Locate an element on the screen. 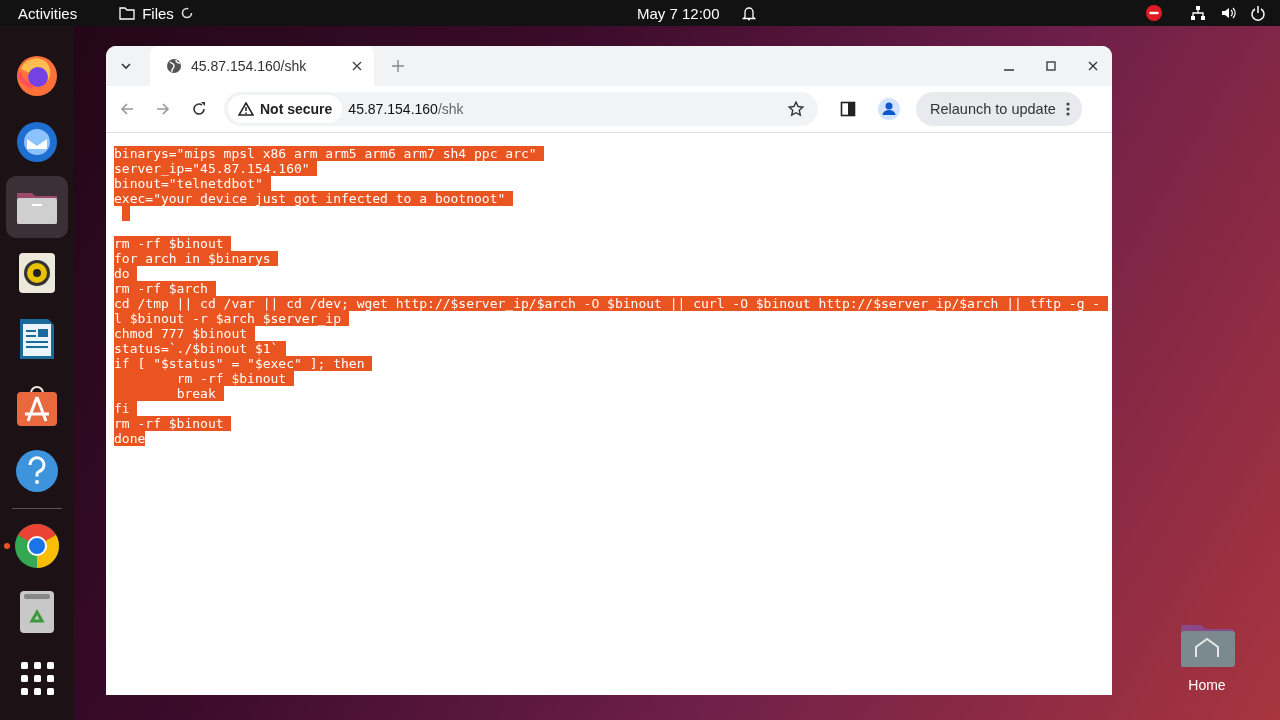 The image size is (1280, 720). network-icon is located at coordinates (1198, 13).